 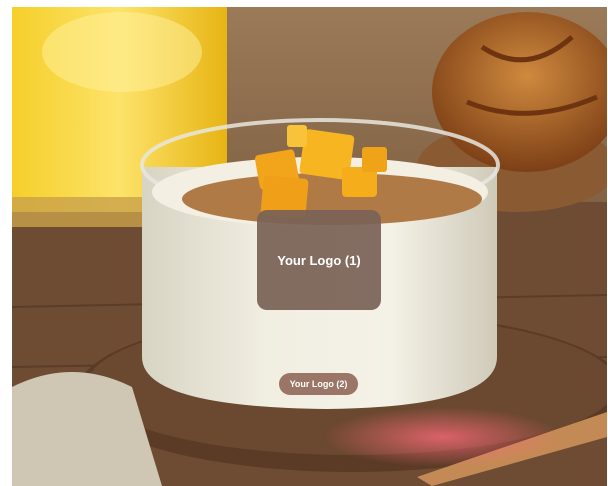 I want to click on logo-placeholder-1-label: Your Logo (1), so click(x=319, y=260).